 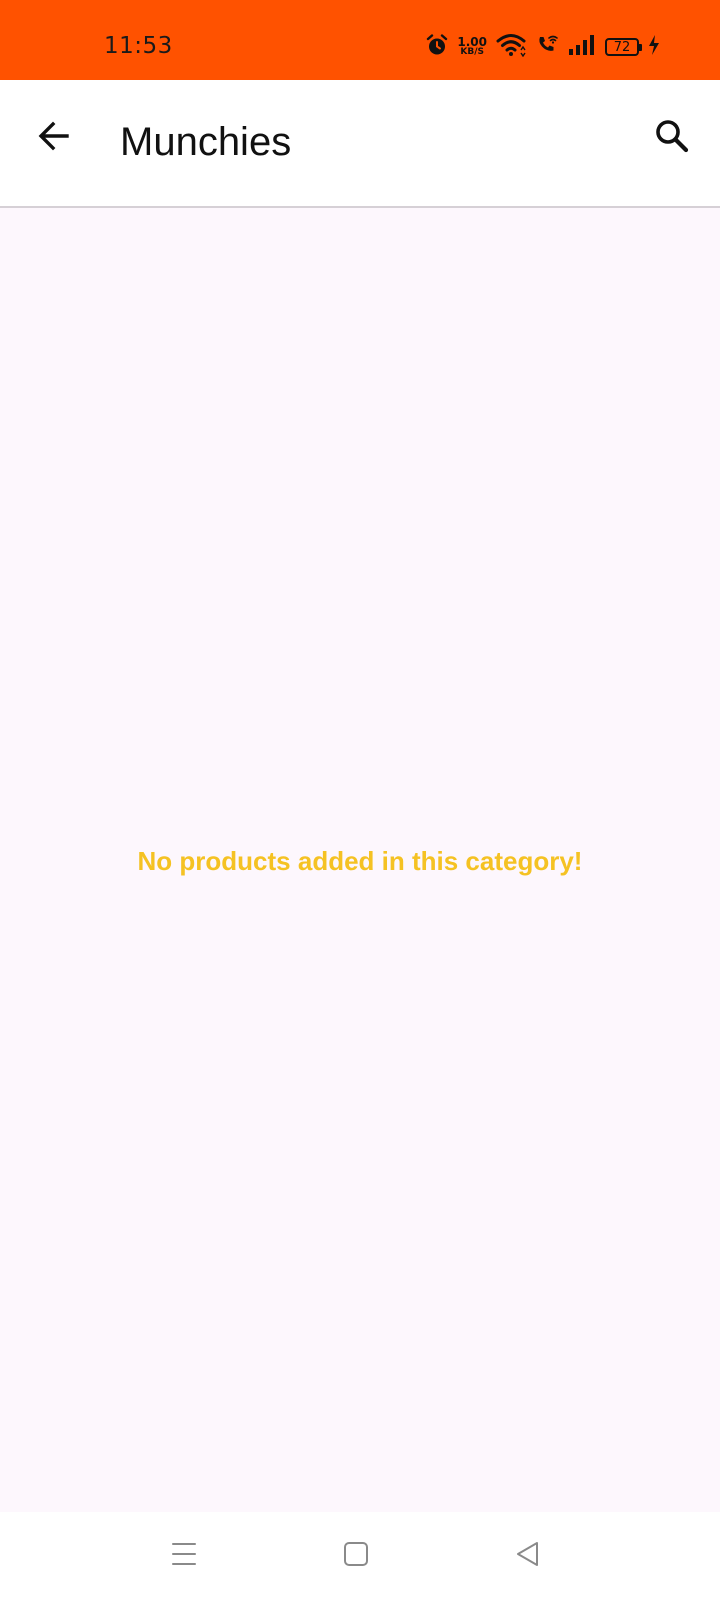 What do you see at coordinates (360, 40) in the screenshot?
I see `status-bar: 11:53 1.00 KB/S 72` at bounding box center [360, 40].